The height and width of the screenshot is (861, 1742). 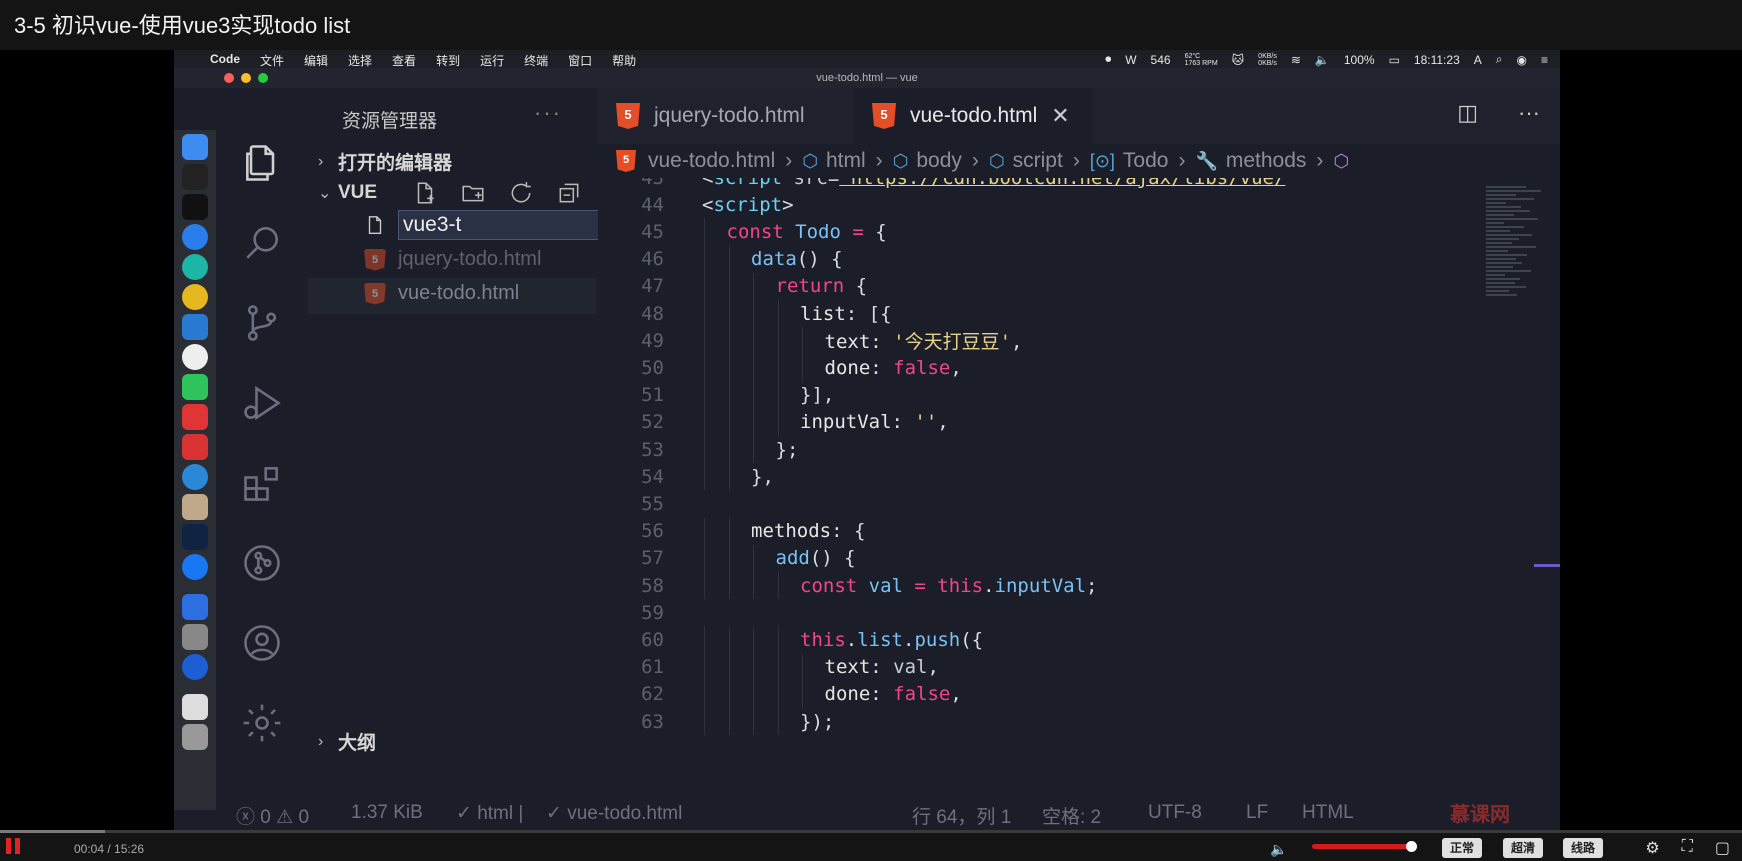 I want to click on route-button: 线路, so click(x=1583, y=848).